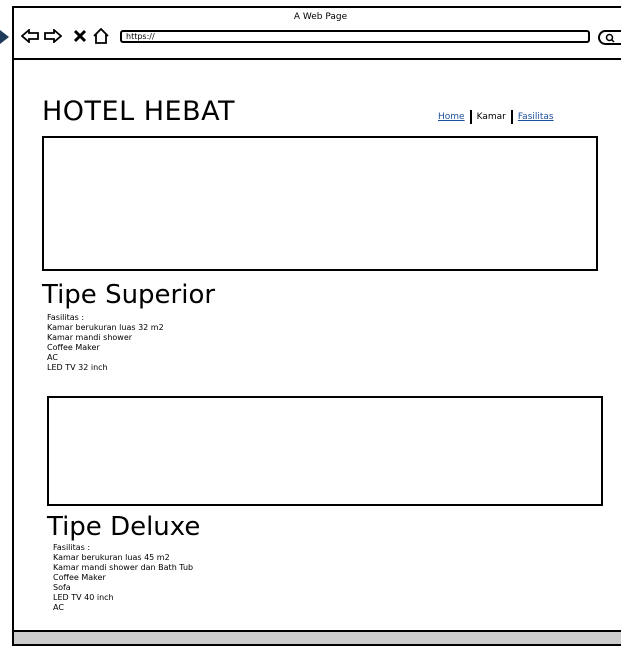 This screenshot has width=621, height=652. I want to click on forward-icon, so click(53, 36).